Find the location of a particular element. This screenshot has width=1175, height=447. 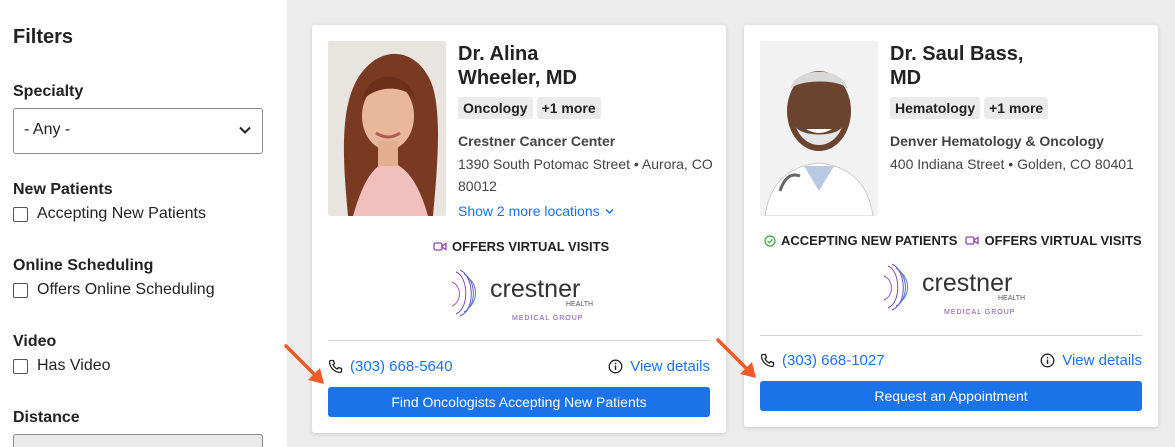

phone-number: (303) 668-5640 is located at coordinates (401, 366).